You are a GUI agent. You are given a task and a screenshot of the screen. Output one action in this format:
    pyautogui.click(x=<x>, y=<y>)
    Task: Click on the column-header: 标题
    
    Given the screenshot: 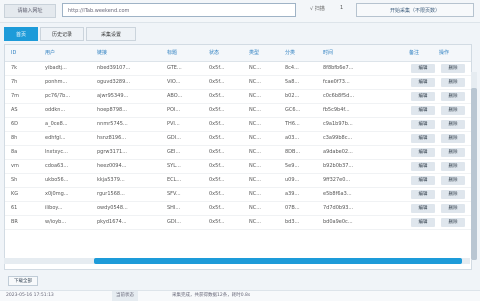 What is the action you would take?
    pyautogui.click(x=184, y=53)
    